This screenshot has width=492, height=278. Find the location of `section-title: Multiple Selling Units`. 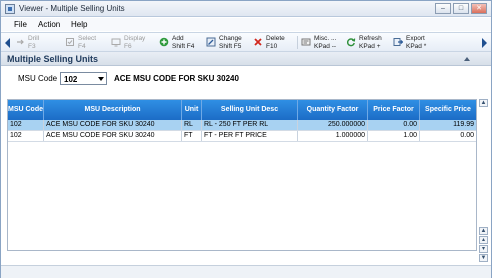

section-title: Multiple Selling Units is located at coordinates (53, 59).